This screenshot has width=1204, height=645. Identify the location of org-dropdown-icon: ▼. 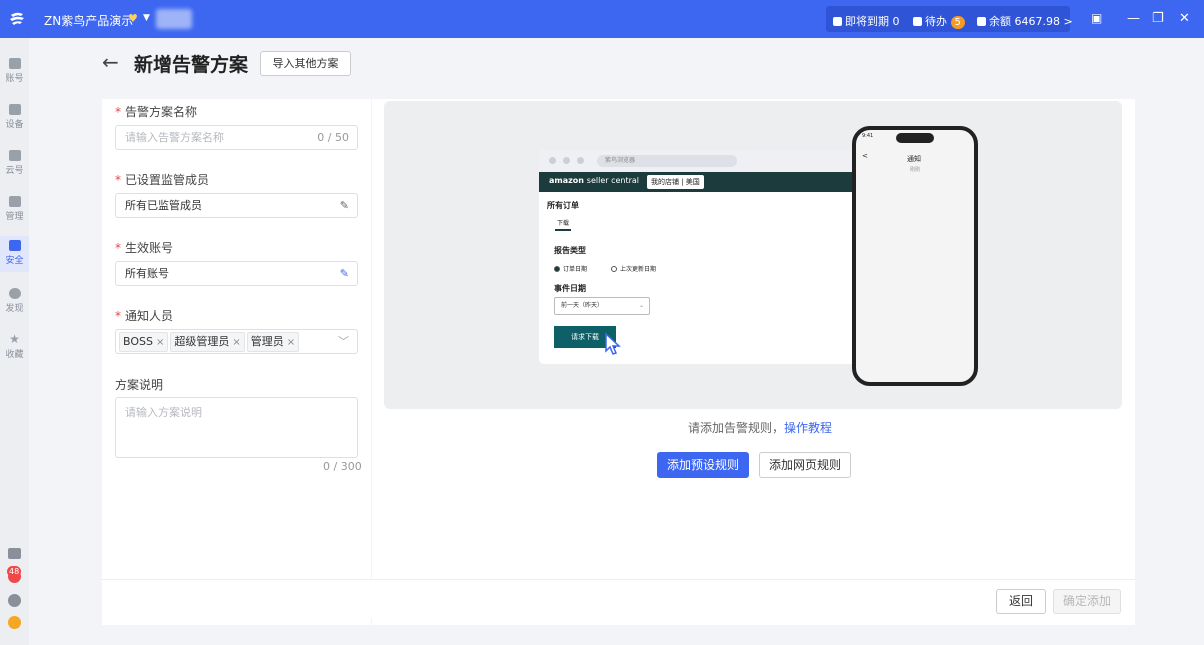
(146, 18).